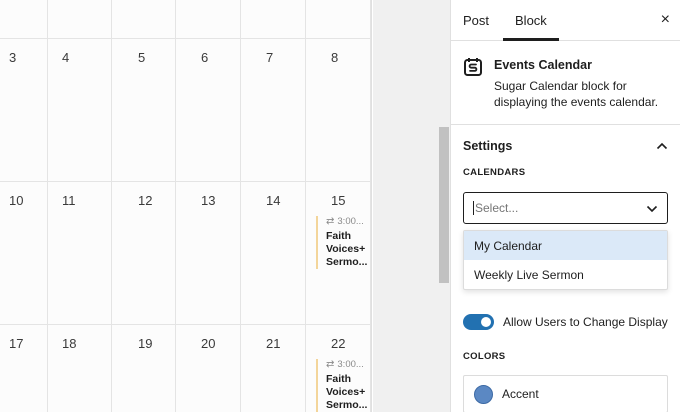 The image size is (680, 412). What do you see at coordinates (565, 146) in the screenshot?
I see `settings-panel-header: Settings` at bounding box center [565, 146].